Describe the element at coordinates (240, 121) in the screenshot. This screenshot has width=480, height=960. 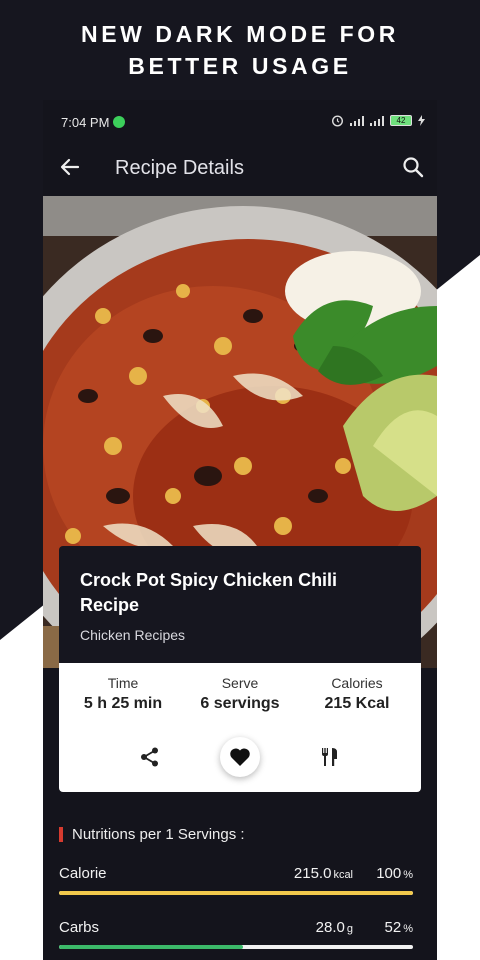
I see `status-bar: 7:04 PM 42` at that location.